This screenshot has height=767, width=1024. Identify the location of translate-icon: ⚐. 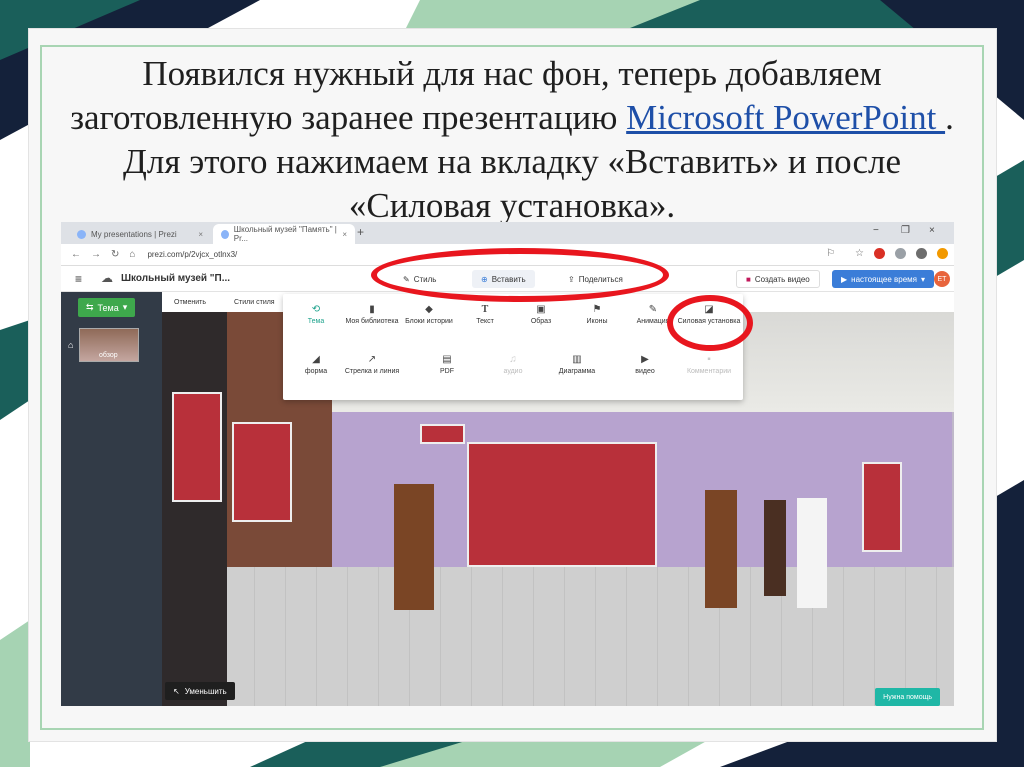
(830, 253).